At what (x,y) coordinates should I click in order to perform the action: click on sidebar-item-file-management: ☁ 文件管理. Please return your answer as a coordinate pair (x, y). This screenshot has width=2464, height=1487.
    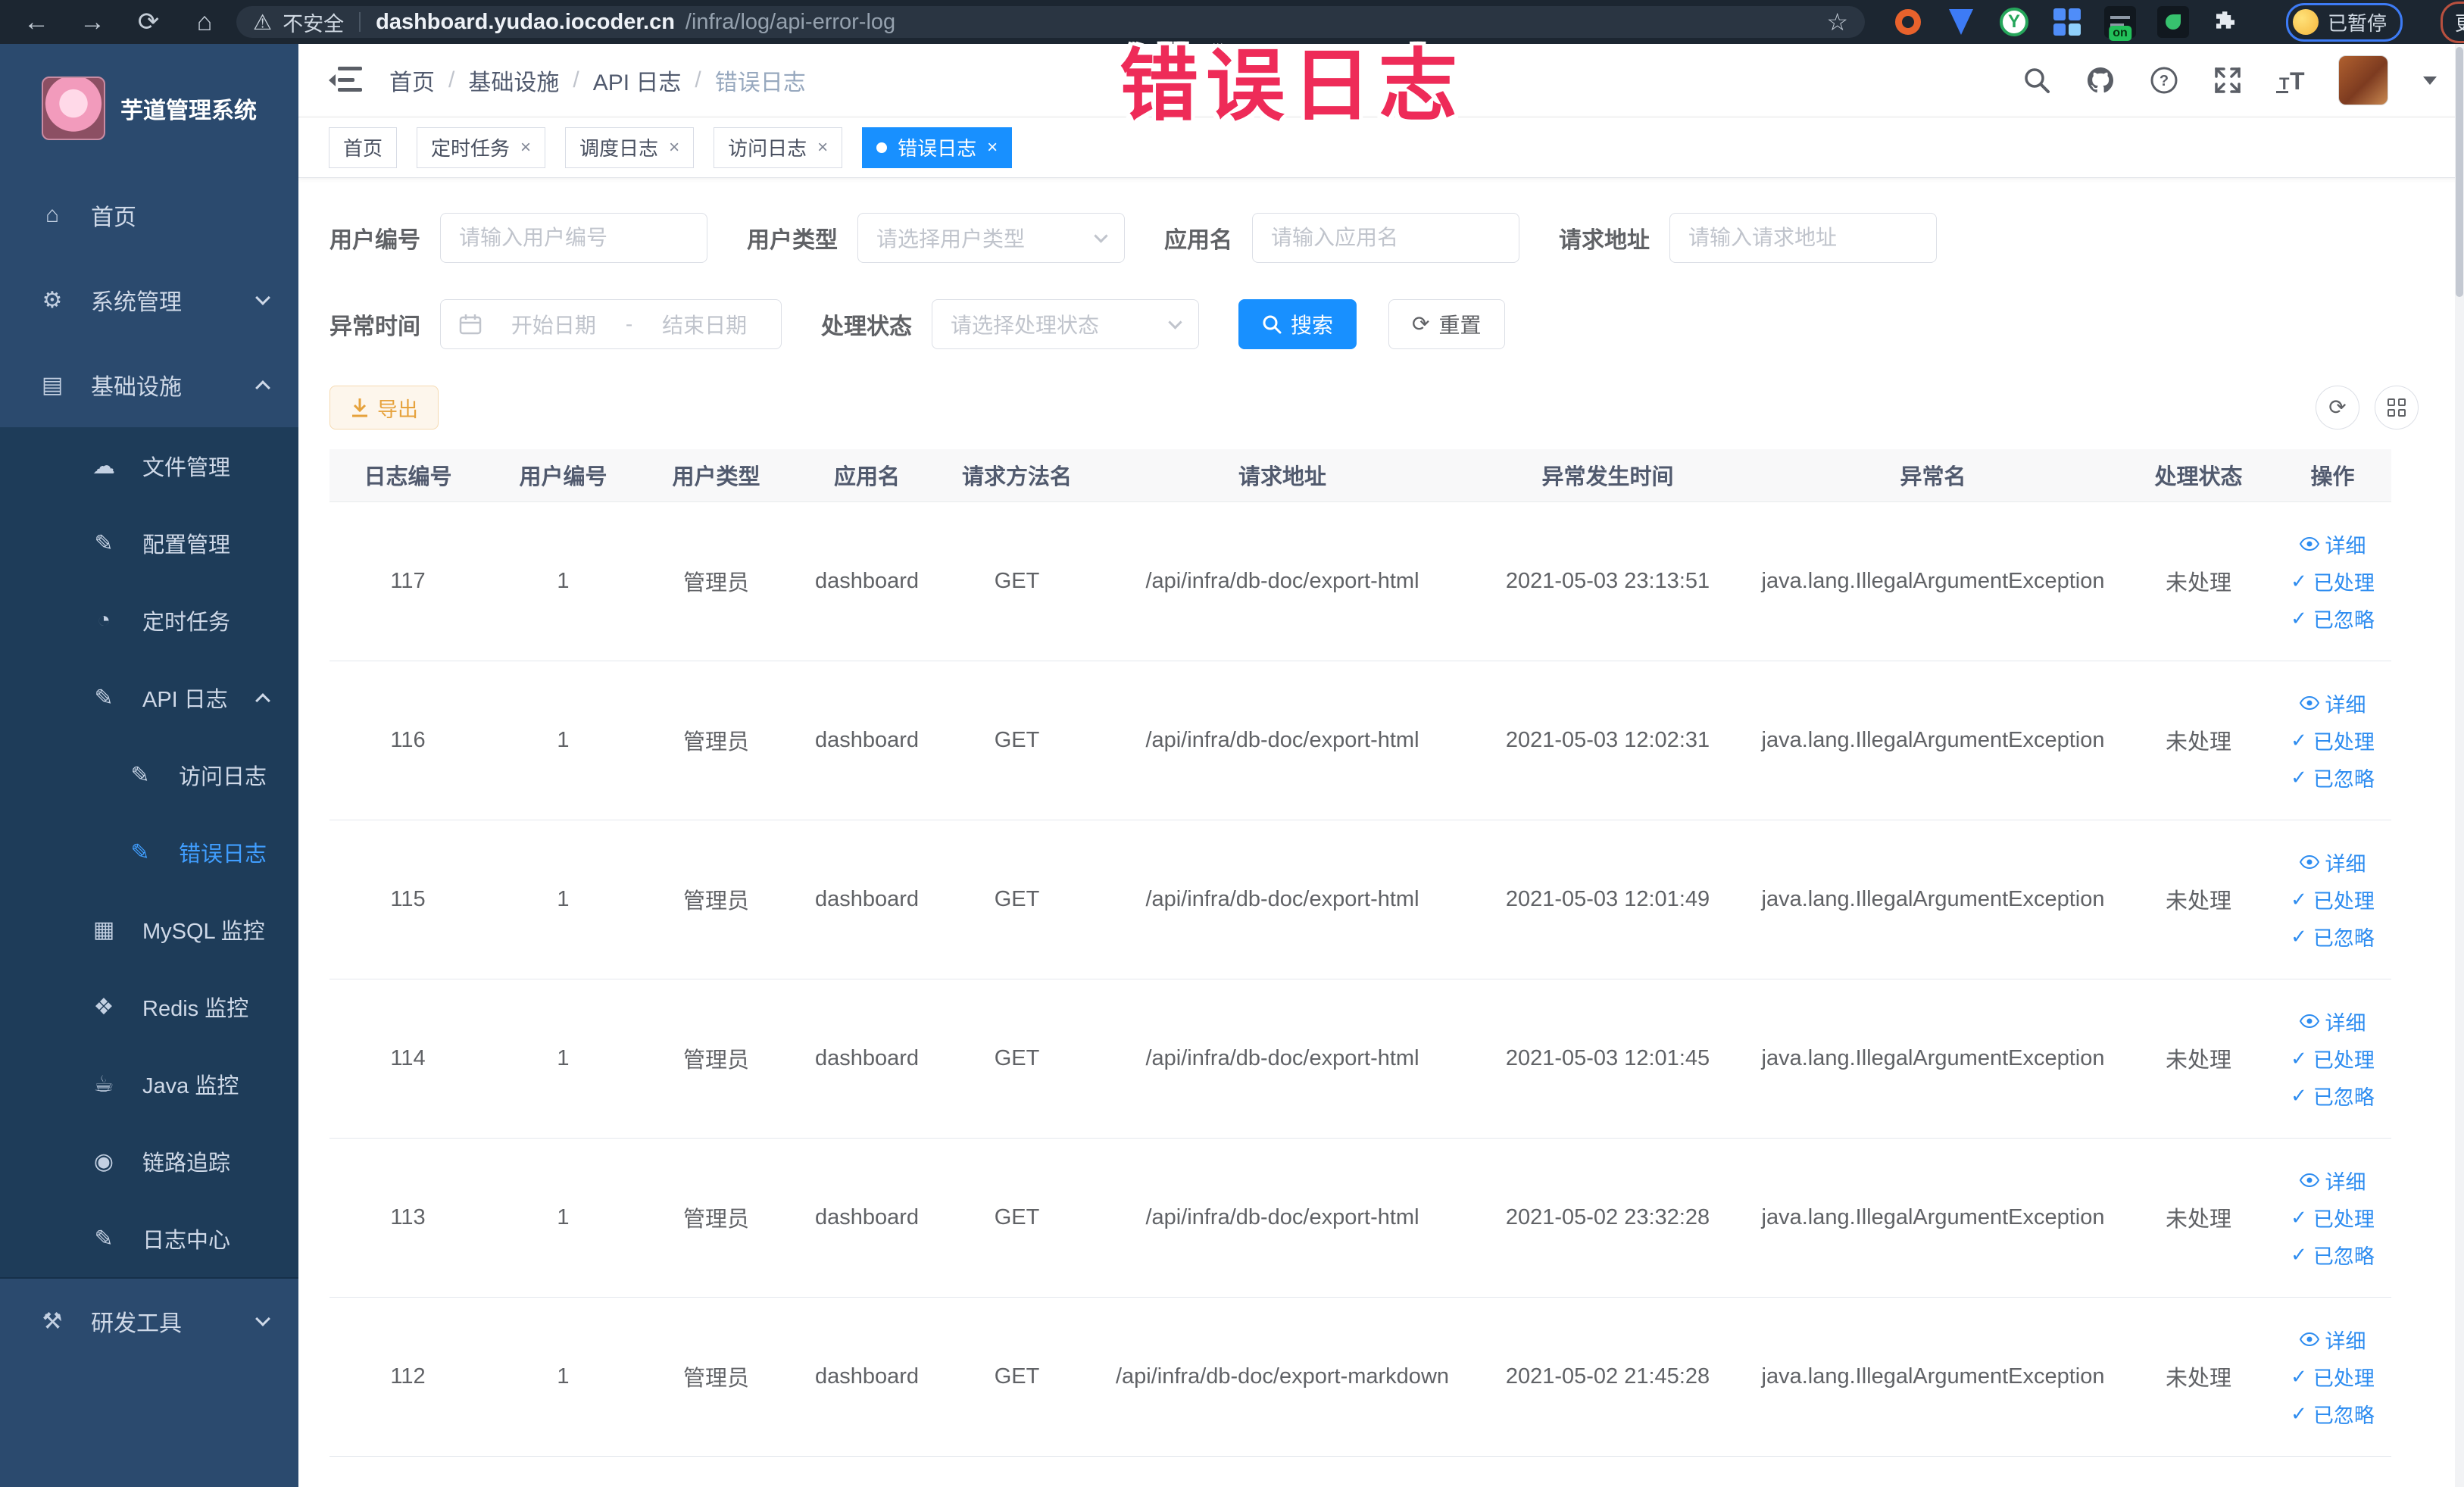
    Looking at the image, I should click on (149, 466).